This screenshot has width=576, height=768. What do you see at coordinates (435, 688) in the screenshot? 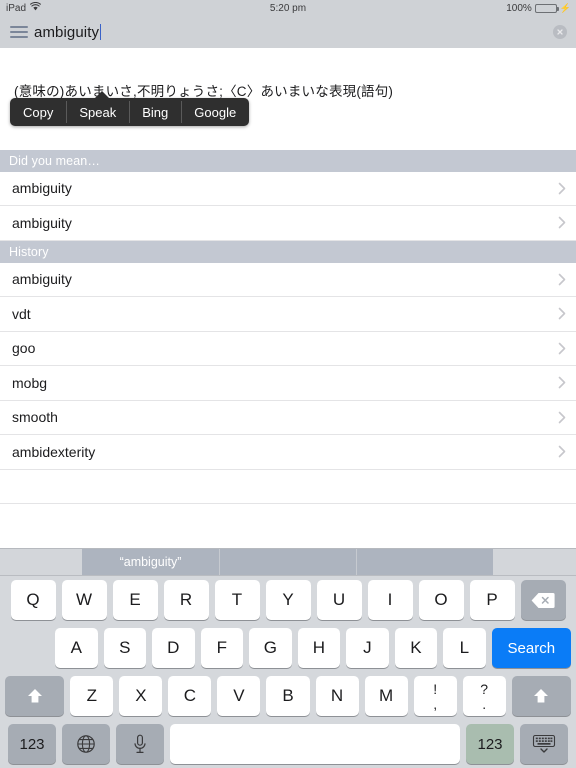
I see `key-exclamation-label: !` at bounding box center [435, 688].